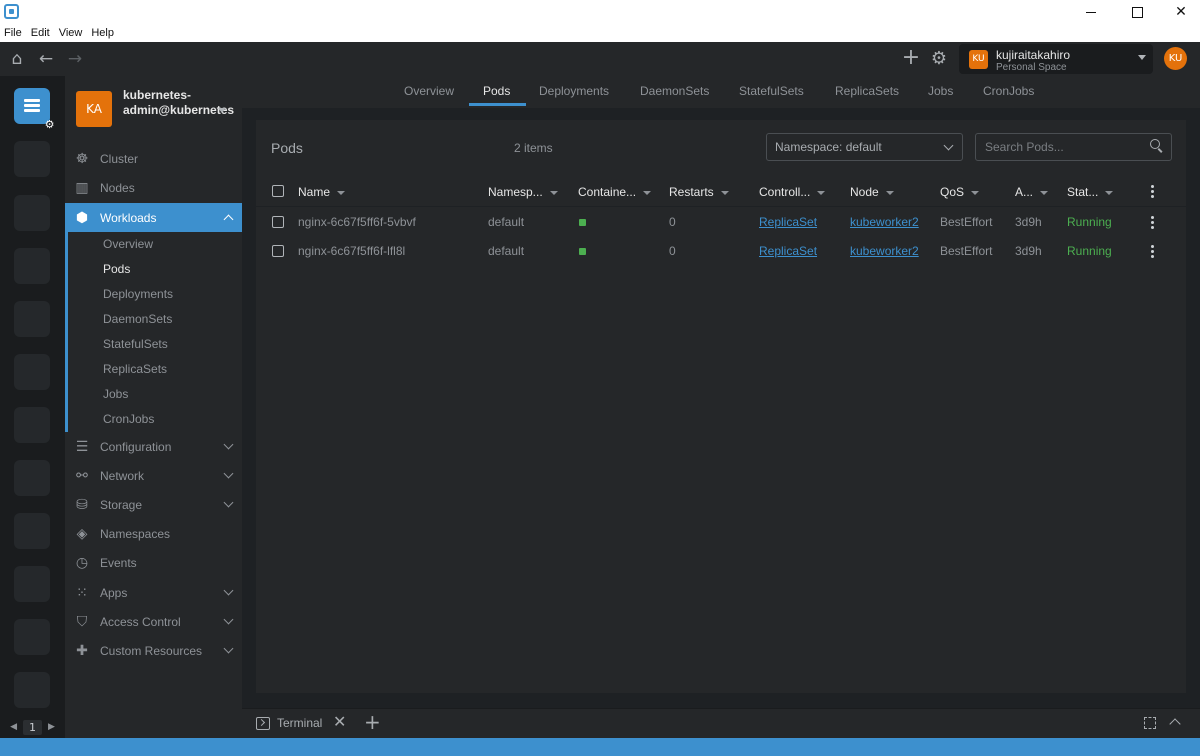  Describe the element at coordinates (1150, 723) in the screenshot. I see `fullscreen-icon` at that location.